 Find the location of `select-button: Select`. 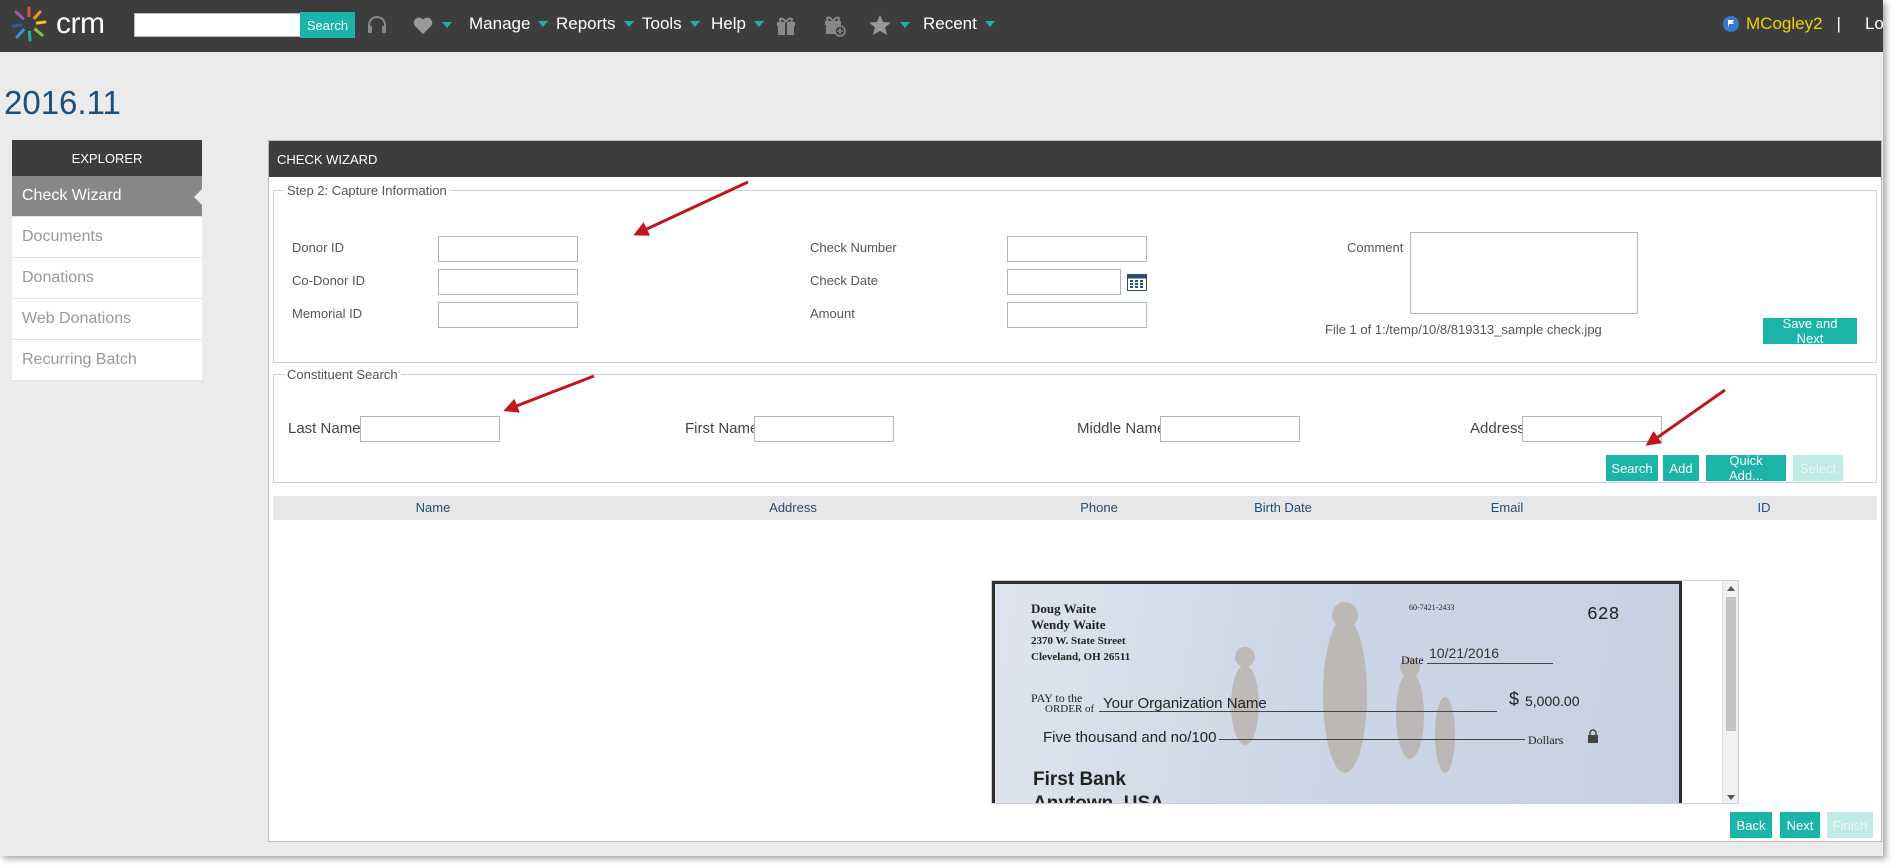

select-button: Select is located at coordinates (1818, 468).